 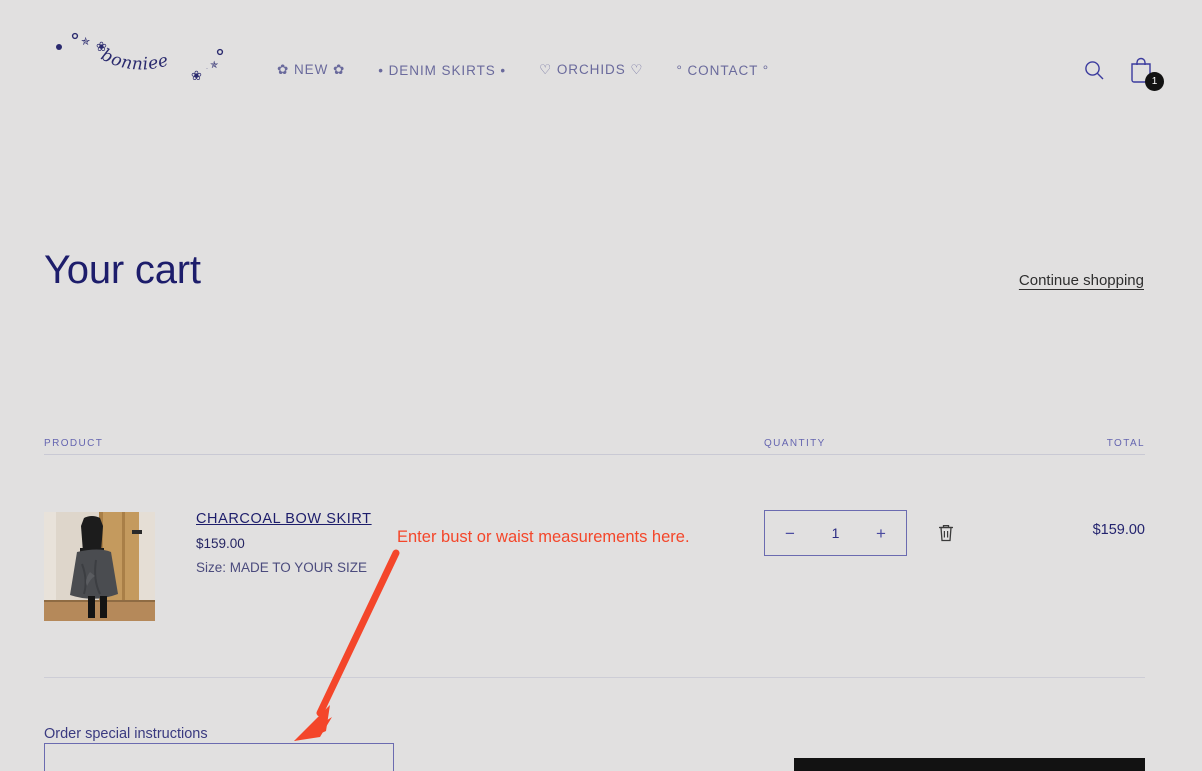 I want to click on product-thumbnail, so click(x=99, y=566).